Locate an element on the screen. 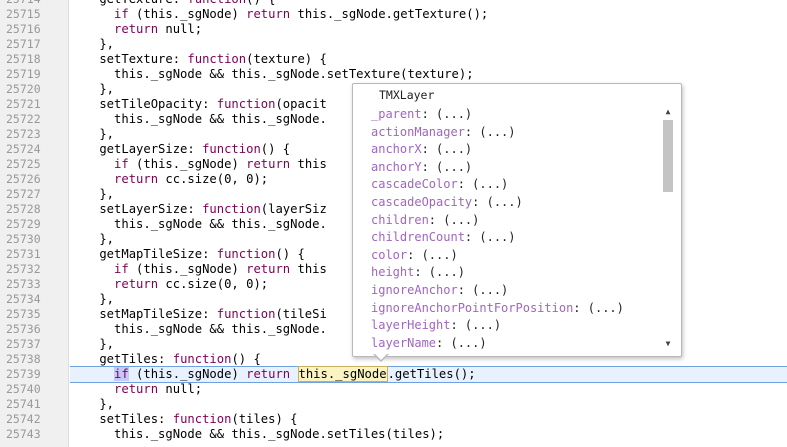  line-number: 25743 is located at coordinates (32, 434).